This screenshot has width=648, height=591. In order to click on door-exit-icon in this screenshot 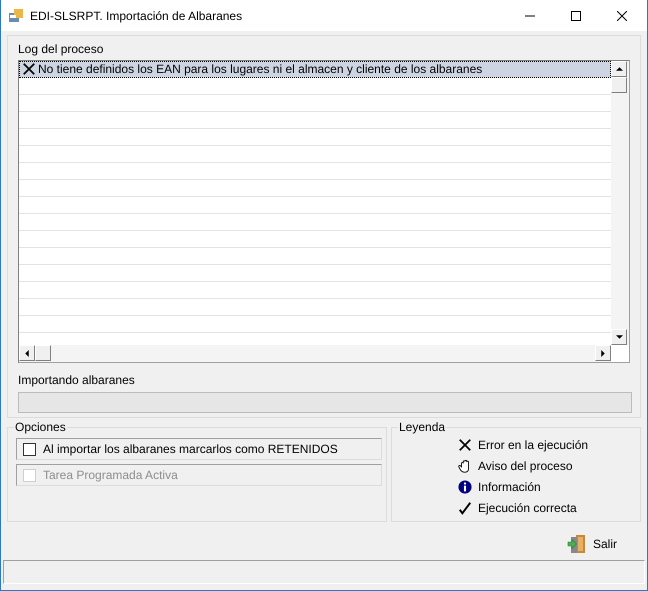, I will do `click(576, 544)`.